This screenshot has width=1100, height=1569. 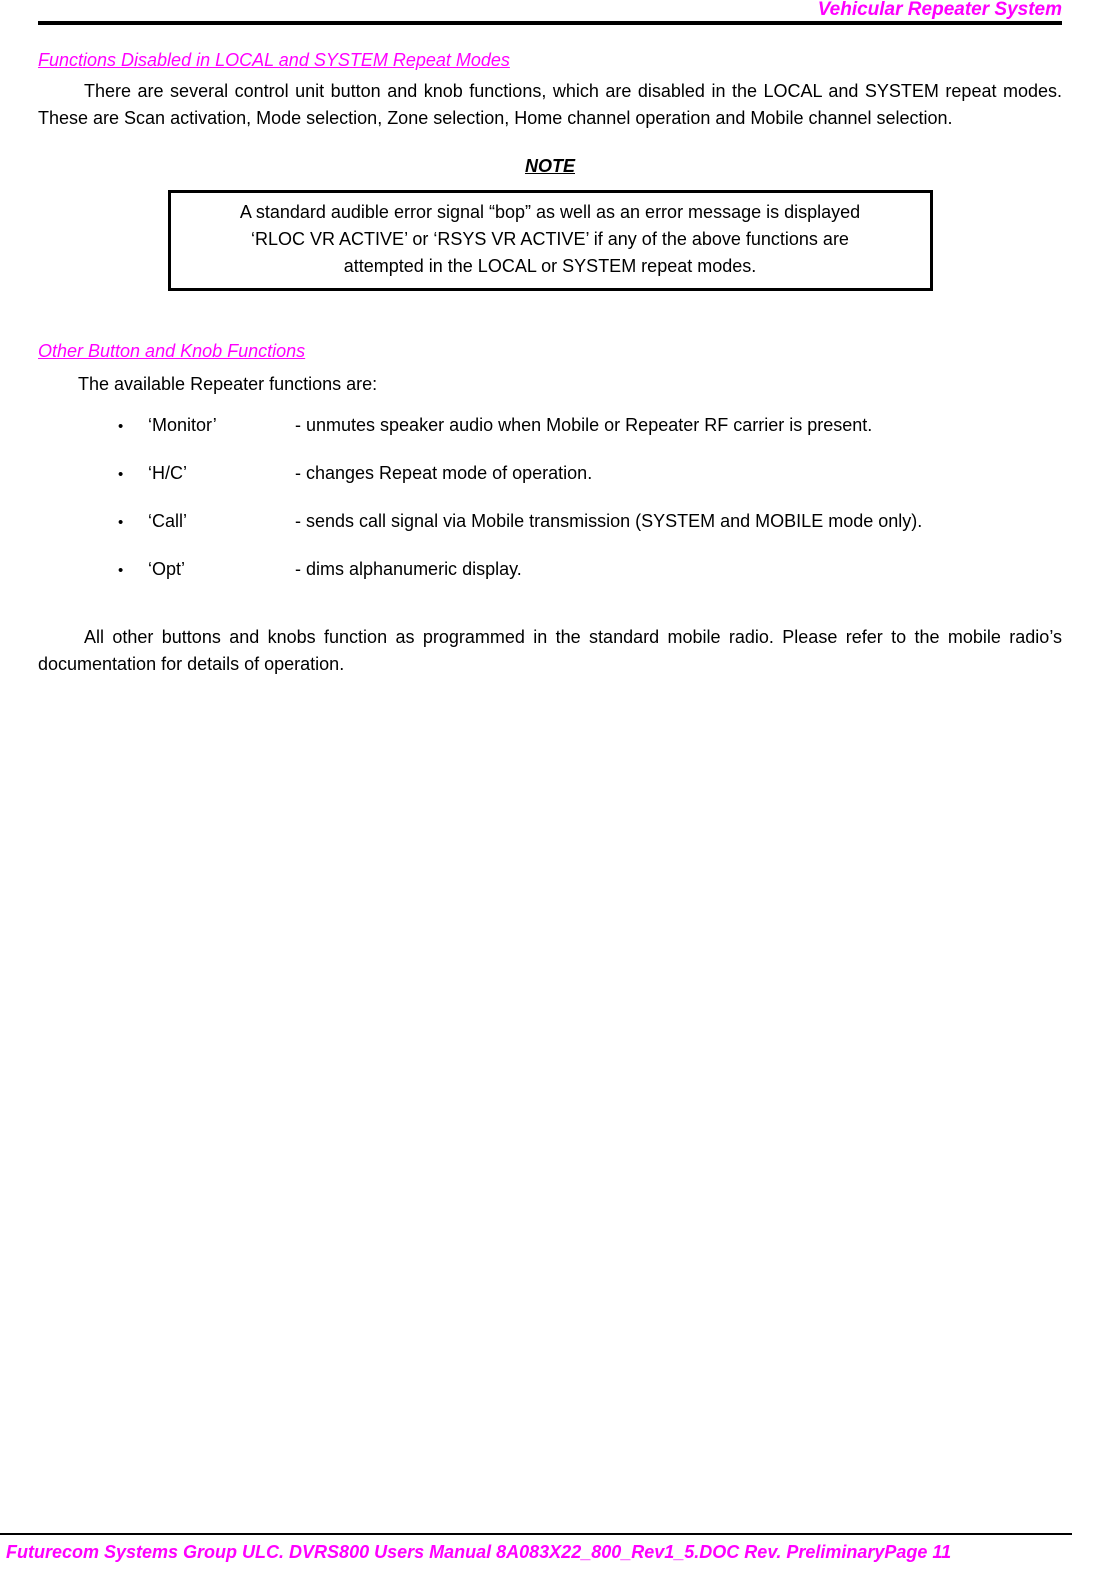 What do you see at coordinates (182, 425) in the screenshot?
I see `list-item-term: ‘Monitor’` at bounding box center [182, 425].